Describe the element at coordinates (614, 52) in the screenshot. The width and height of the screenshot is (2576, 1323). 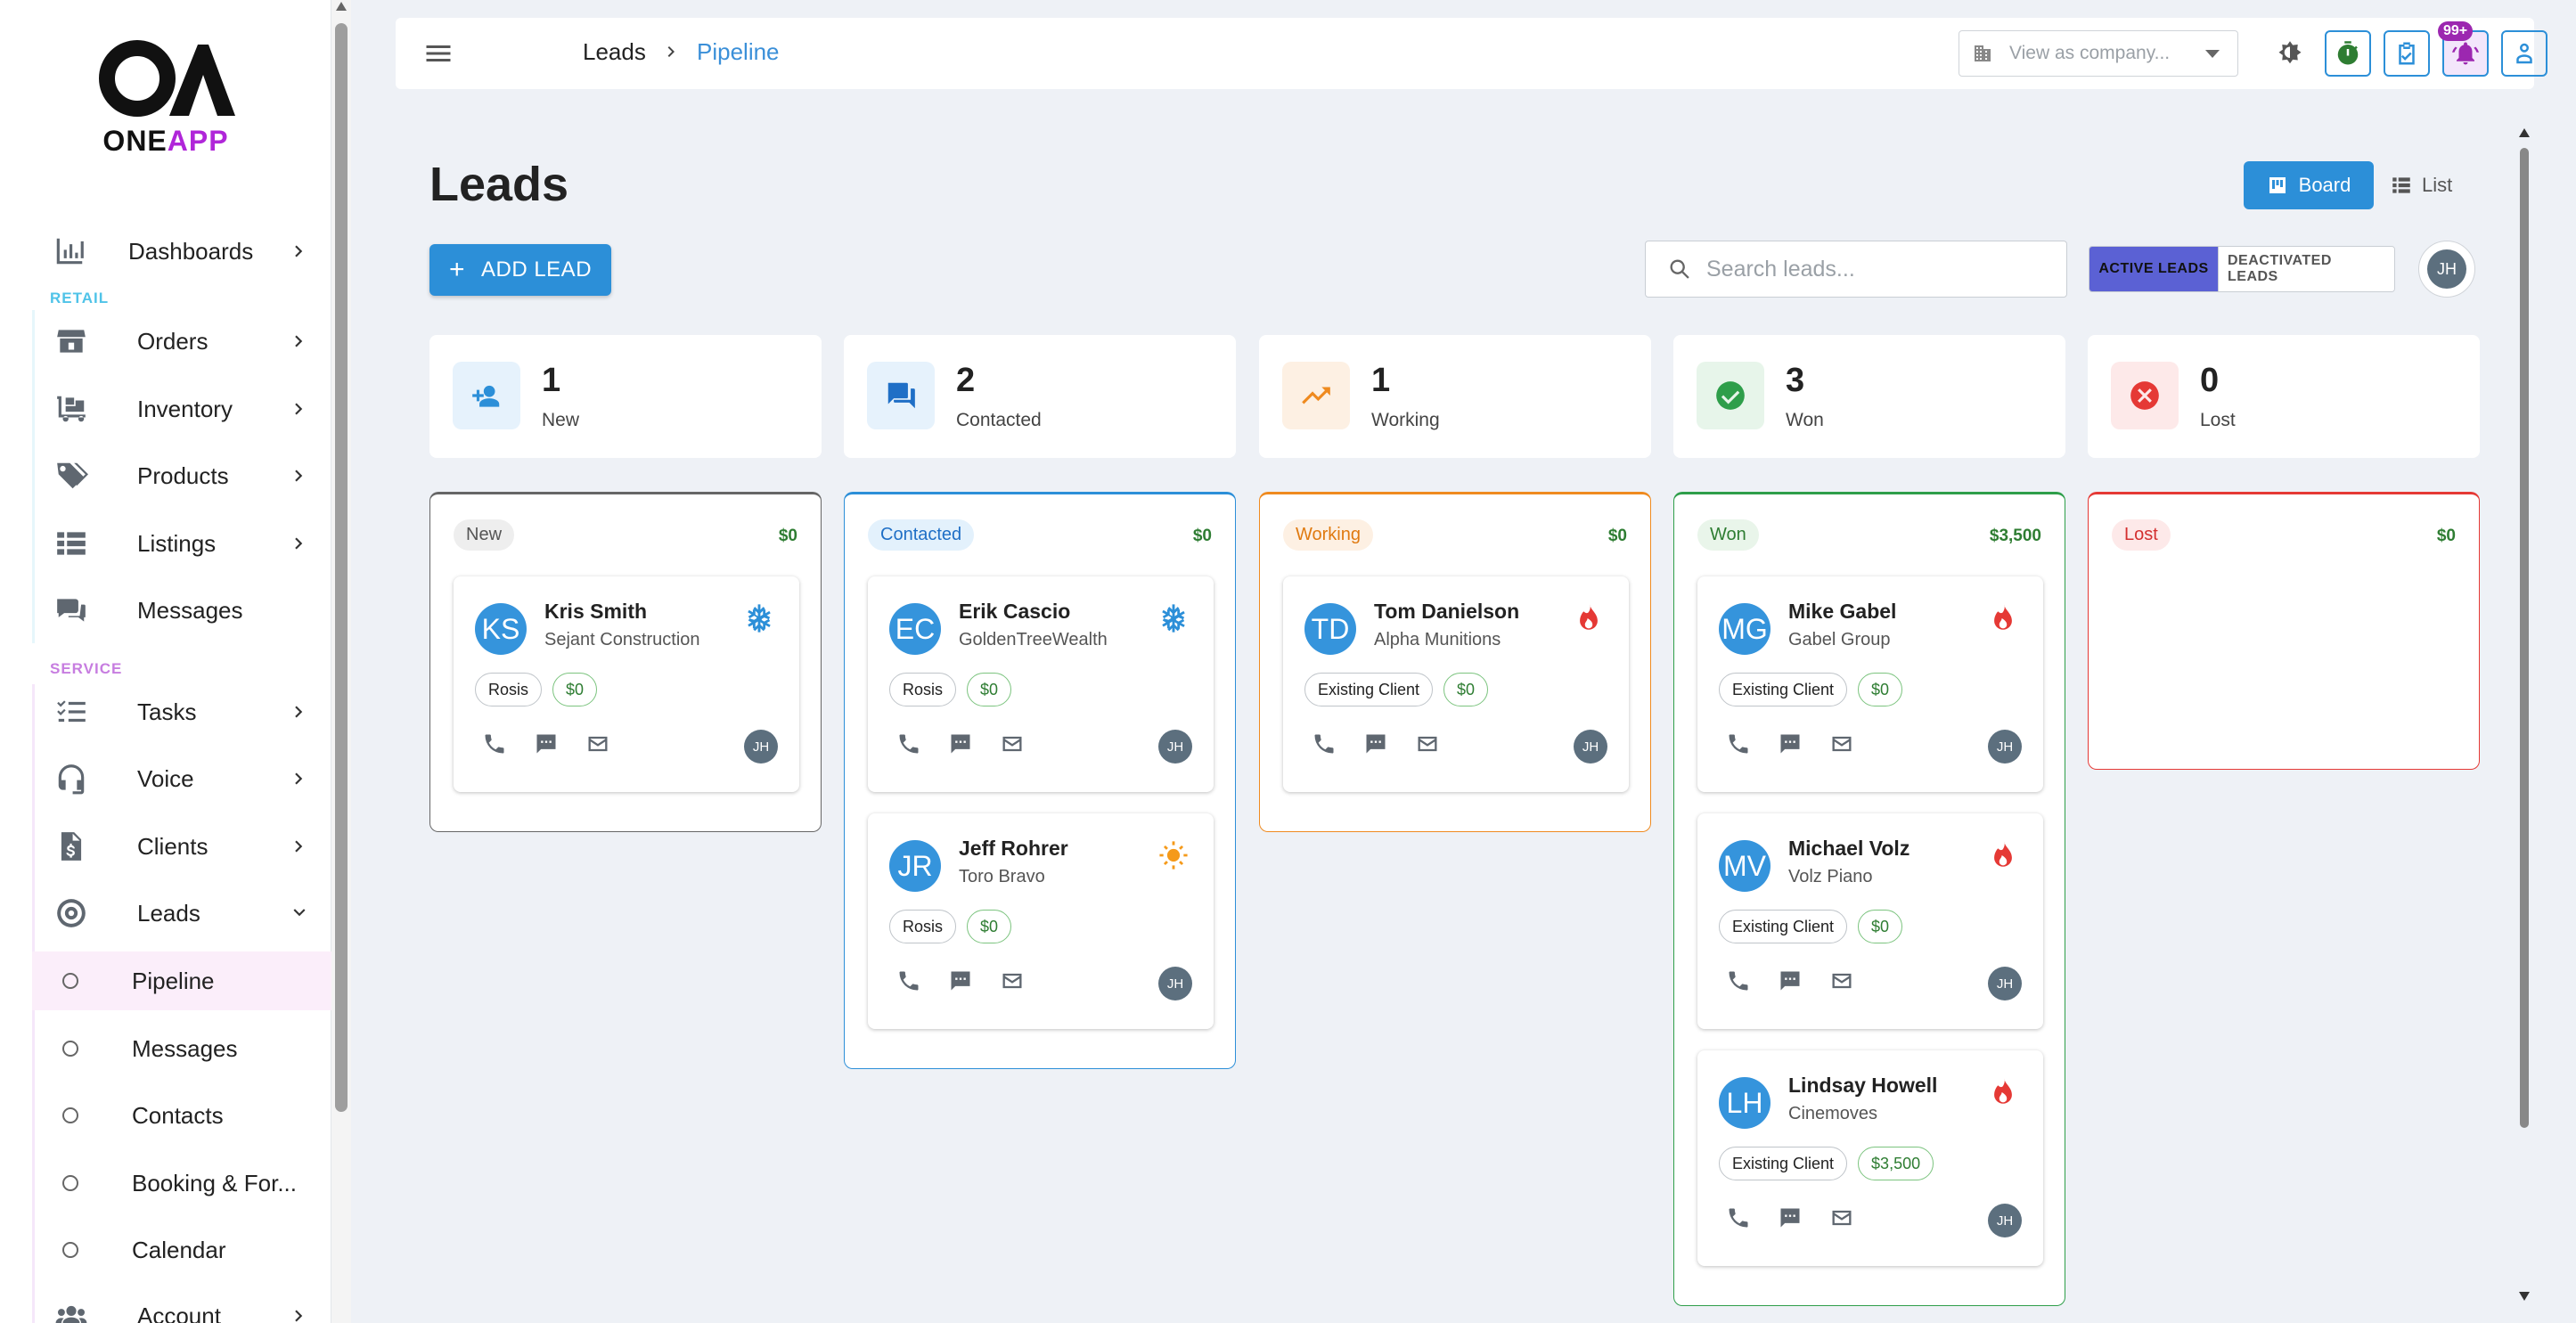
I see `breadcrumb-leads: Leads` at that location.